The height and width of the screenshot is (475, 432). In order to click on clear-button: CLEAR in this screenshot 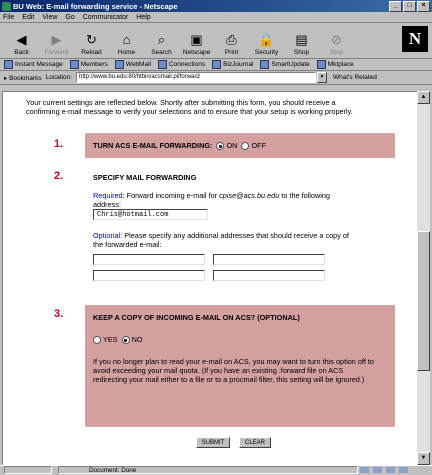, I will do `click(255, 442)`.